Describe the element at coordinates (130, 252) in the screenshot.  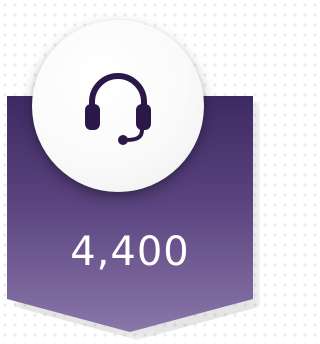
I see `stat-value: 4,400` at that location.